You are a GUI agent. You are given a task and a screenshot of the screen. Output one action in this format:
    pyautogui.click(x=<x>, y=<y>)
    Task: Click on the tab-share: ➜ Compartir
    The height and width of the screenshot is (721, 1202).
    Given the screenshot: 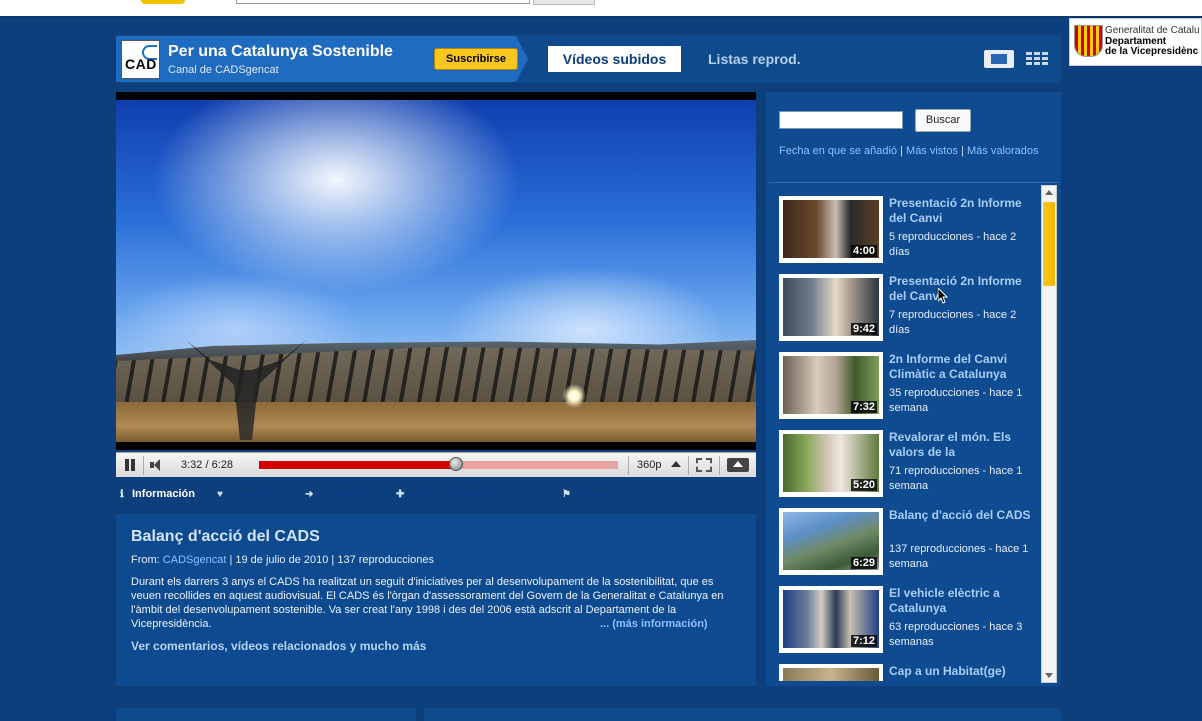 What is the action you would take?
    pyautogui.click(x=337, y=494)
    